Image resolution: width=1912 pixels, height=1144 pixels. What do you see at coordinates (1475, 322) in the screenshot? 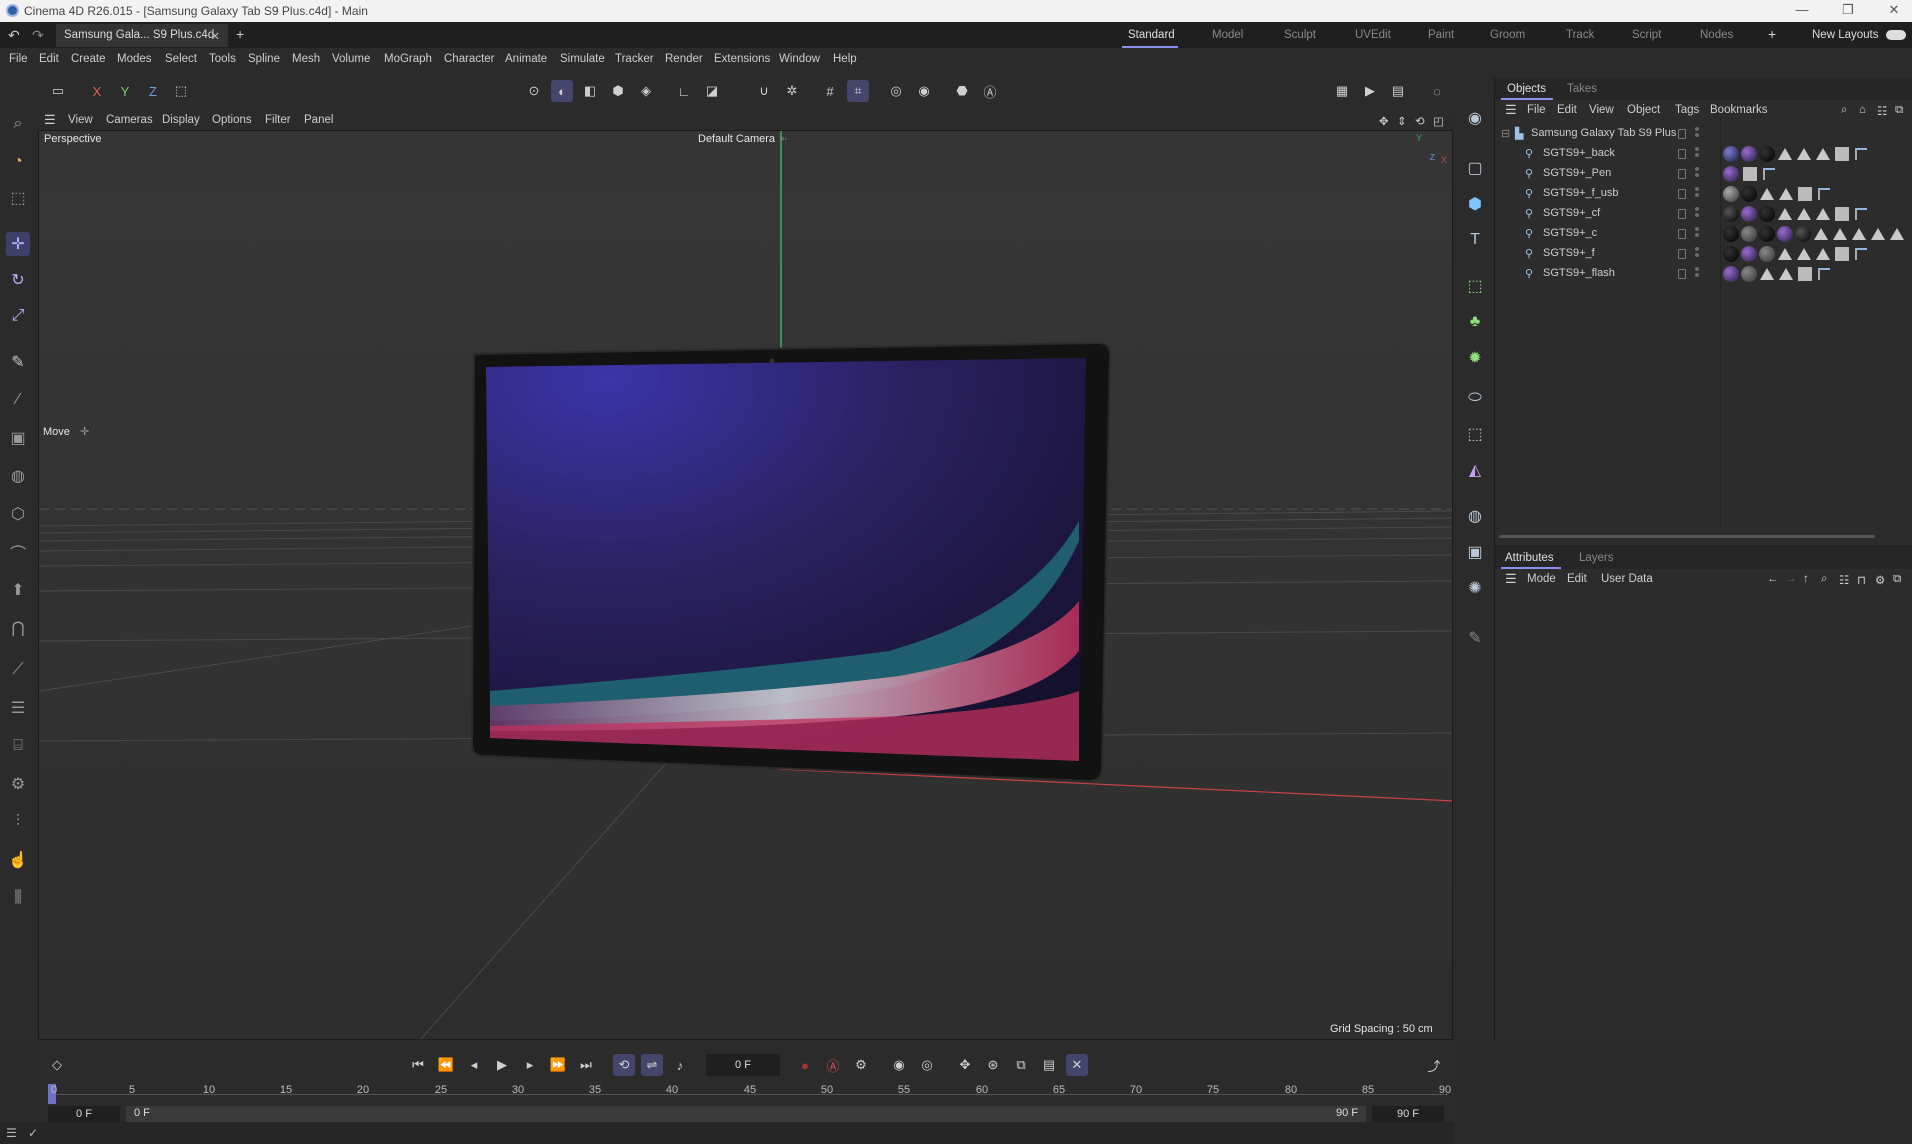
I see `cloner-icon: ♣` at bounding box center [1475, 322].